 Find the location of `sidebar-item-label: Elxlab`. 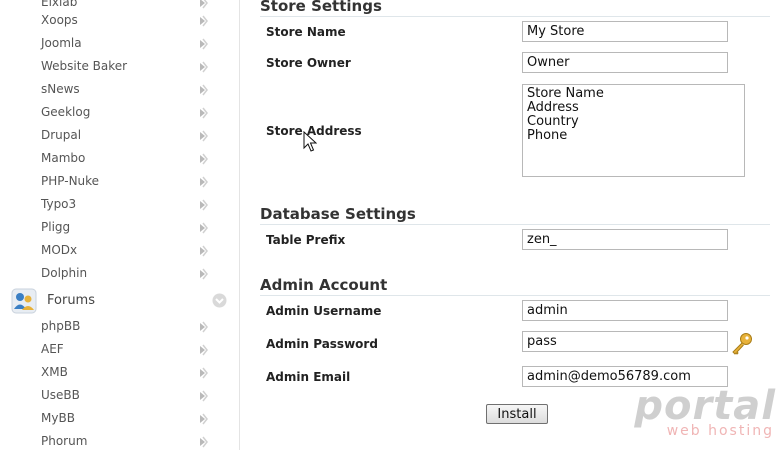

sidebar-item-label: Elxlab is located at coordinates (59, 4).